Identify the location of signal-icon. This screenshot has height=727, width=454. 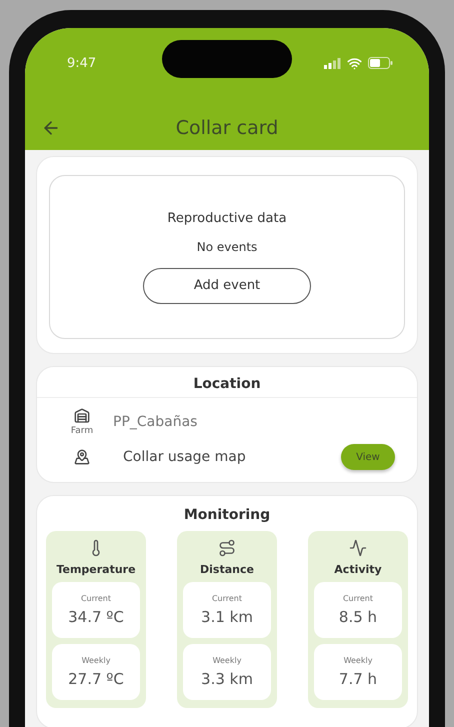
(332, 63).